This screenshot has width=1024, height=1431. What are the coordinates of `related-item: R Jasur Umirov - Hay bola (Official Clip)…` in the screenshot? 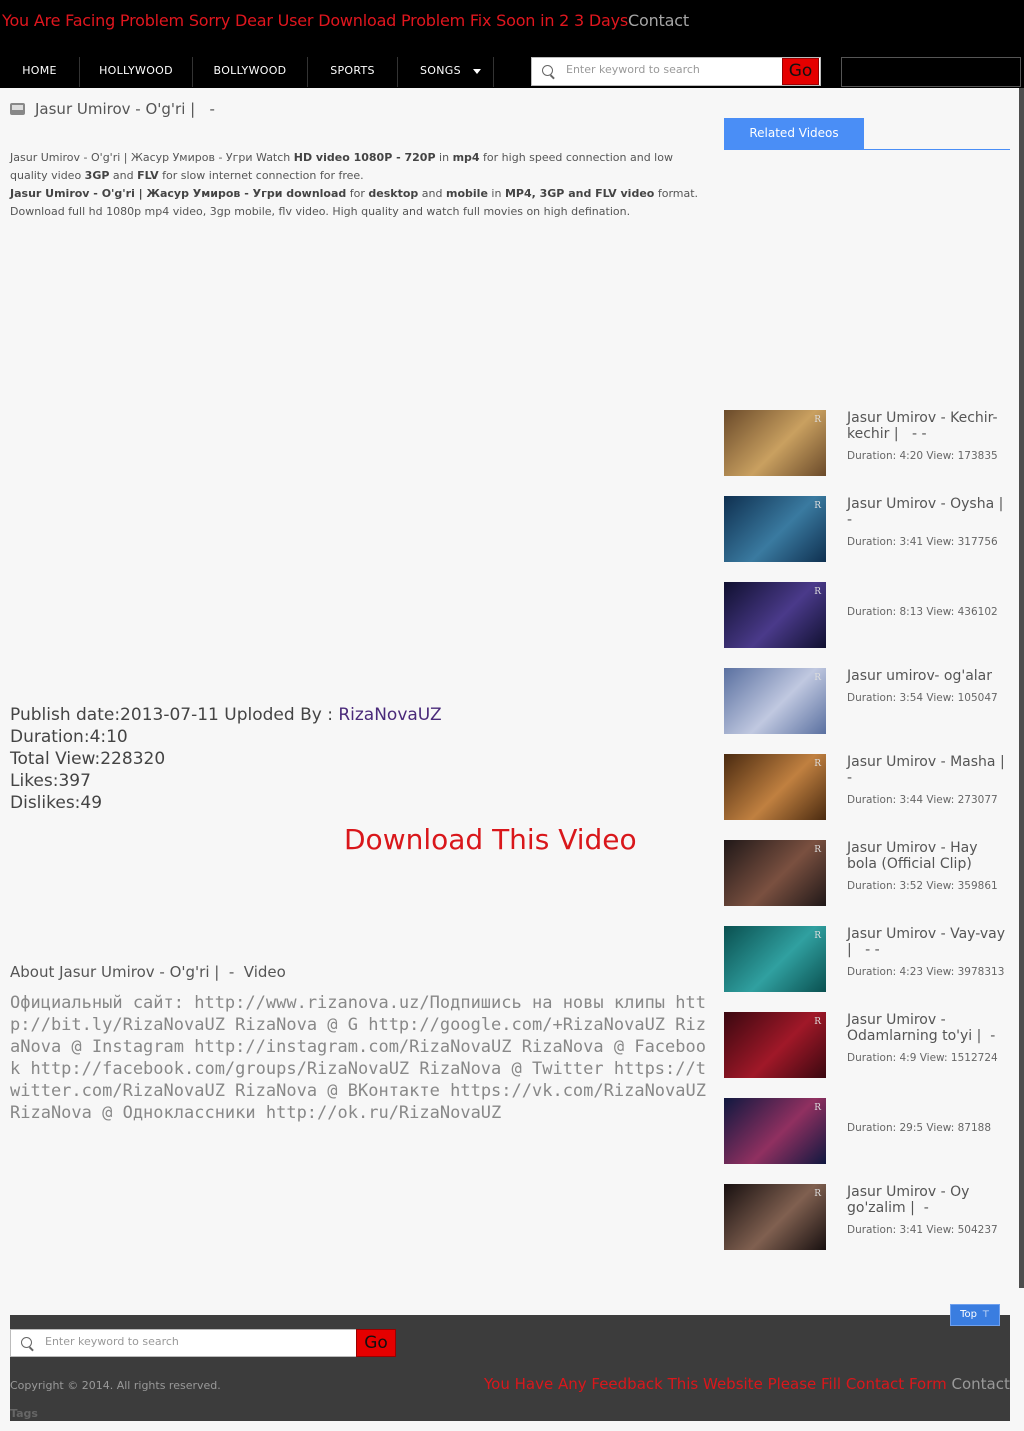 It's located at (869, 875).